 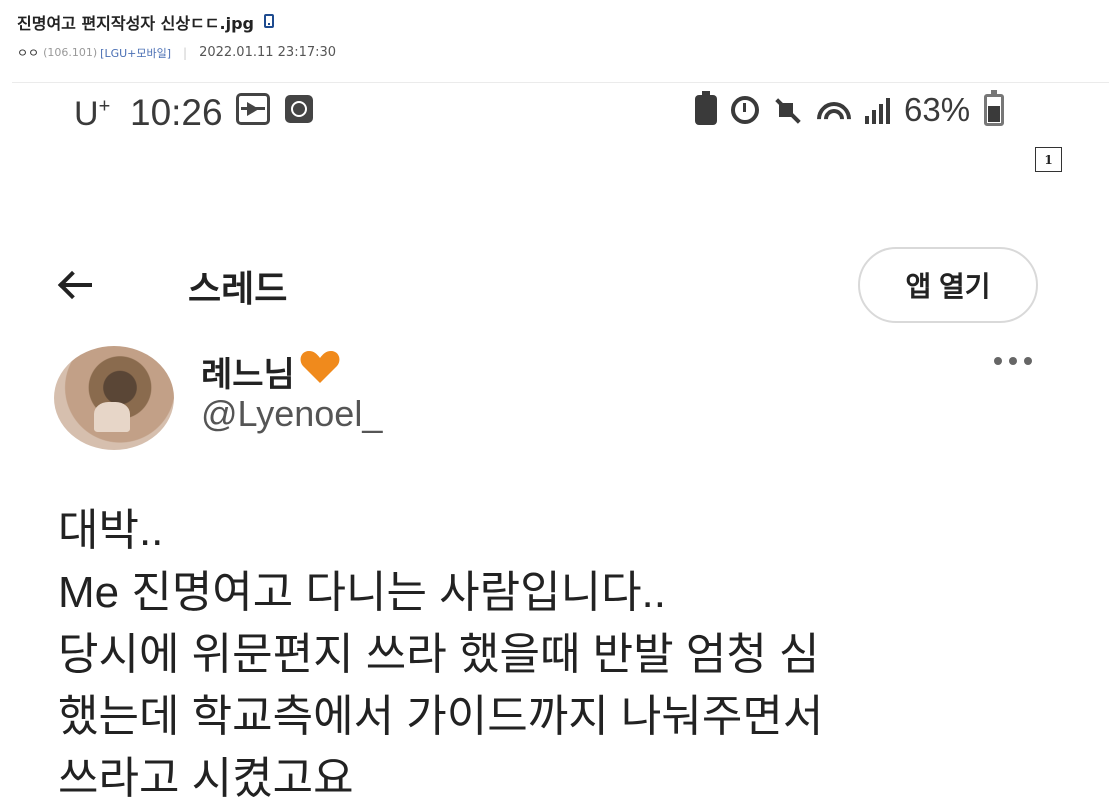 I want to click on author-handle: @Lyenoel_, so click(x=291, y=414).